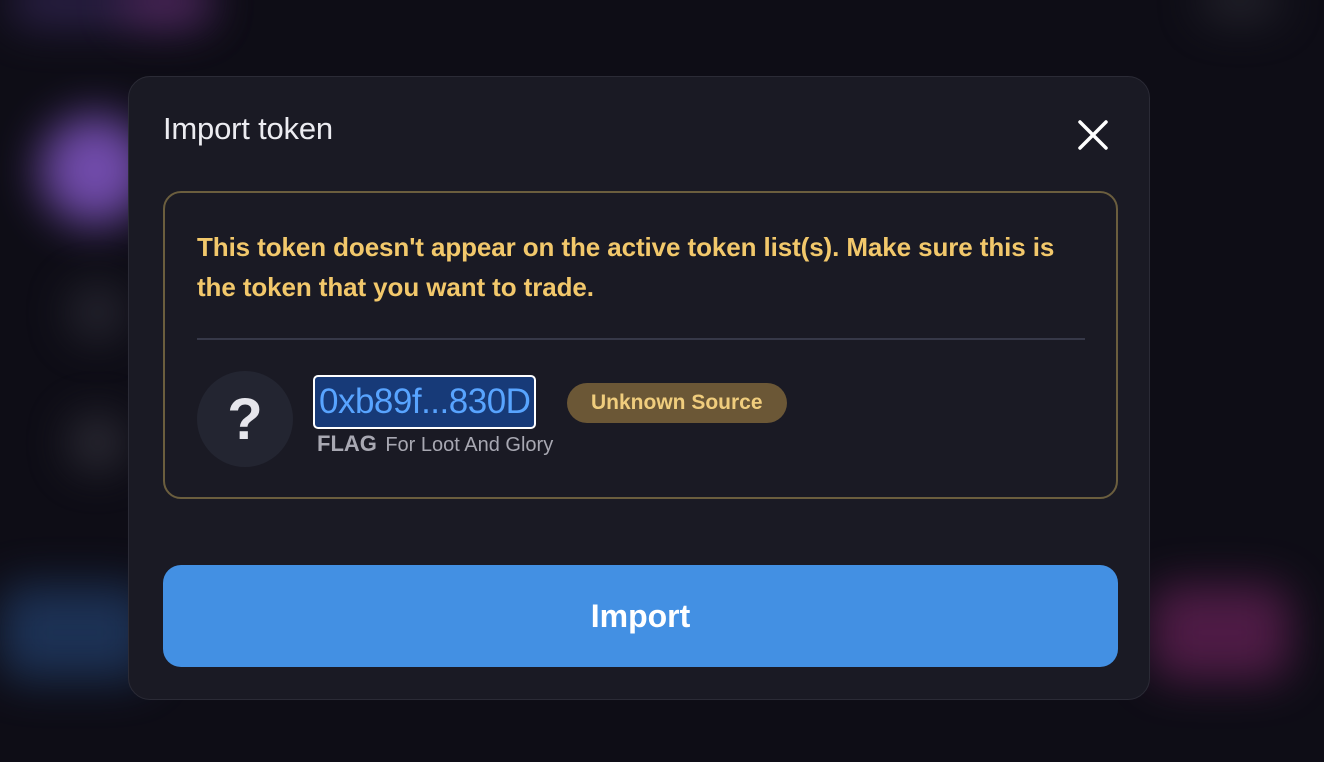  What do you see at coordinates (640, 616) in the screenshot?
I see `import-button: Import` at bounding box center [640, 616].